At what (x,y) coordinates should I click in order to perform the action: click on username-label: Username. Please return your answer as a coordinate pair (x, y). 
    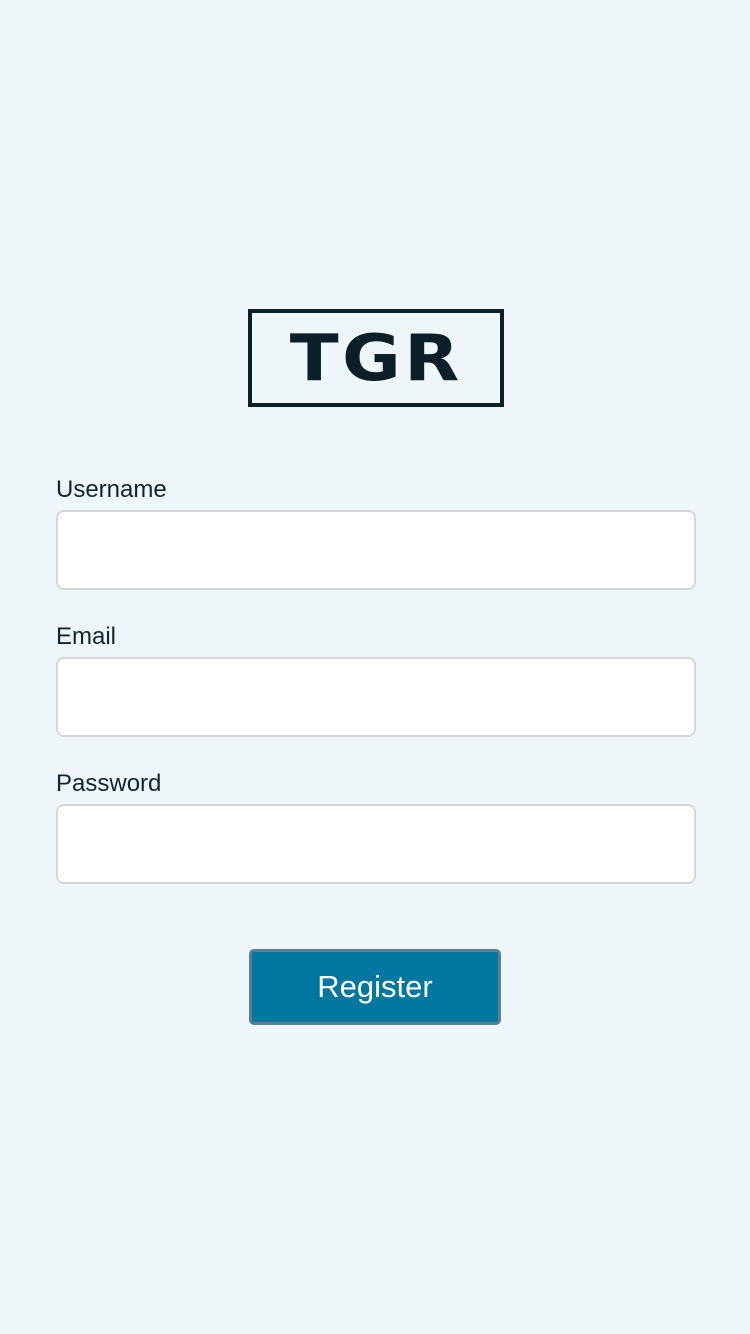
    Looking at the image, I should click on (111, 489).